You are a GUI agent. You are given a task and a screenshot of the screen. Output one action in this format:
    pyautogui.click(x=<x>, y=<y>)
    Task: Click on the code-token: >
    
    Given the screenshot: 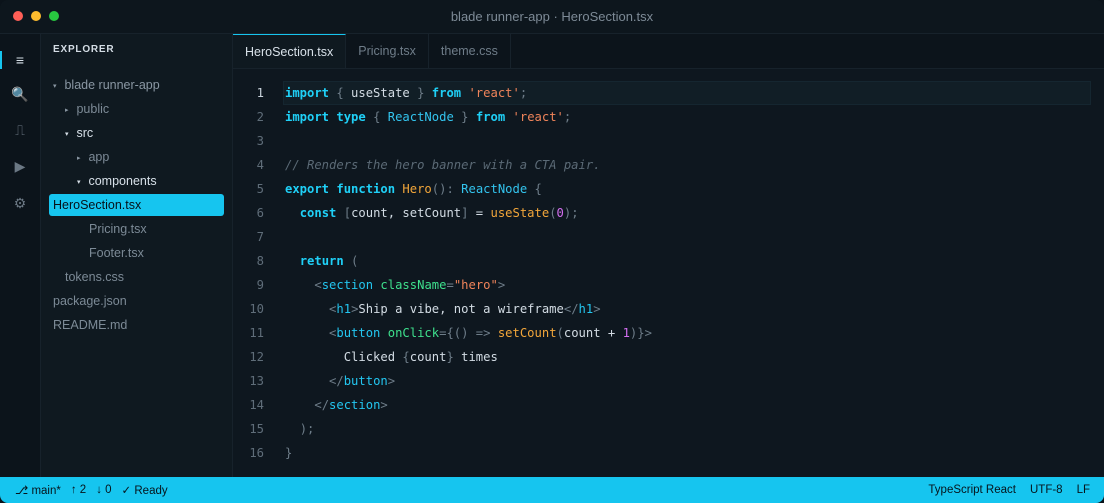 What is the action you would take?
    pyautogui.click(x=597, y=309)
    